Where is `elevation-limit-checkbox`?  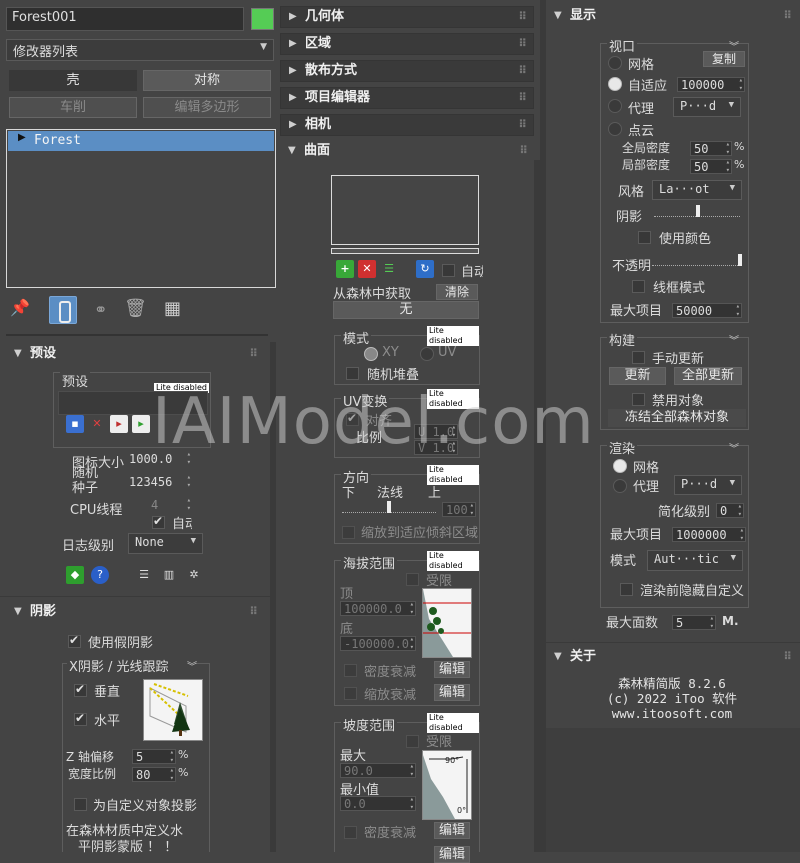
elevation-limit-checkbox is located at coordinates (412, 579).